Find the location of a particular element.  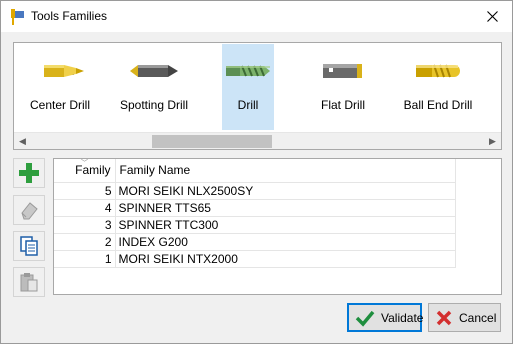

cell-family-name: MORI SEIKI NLX2500SY is located at coordinates (285, 191).